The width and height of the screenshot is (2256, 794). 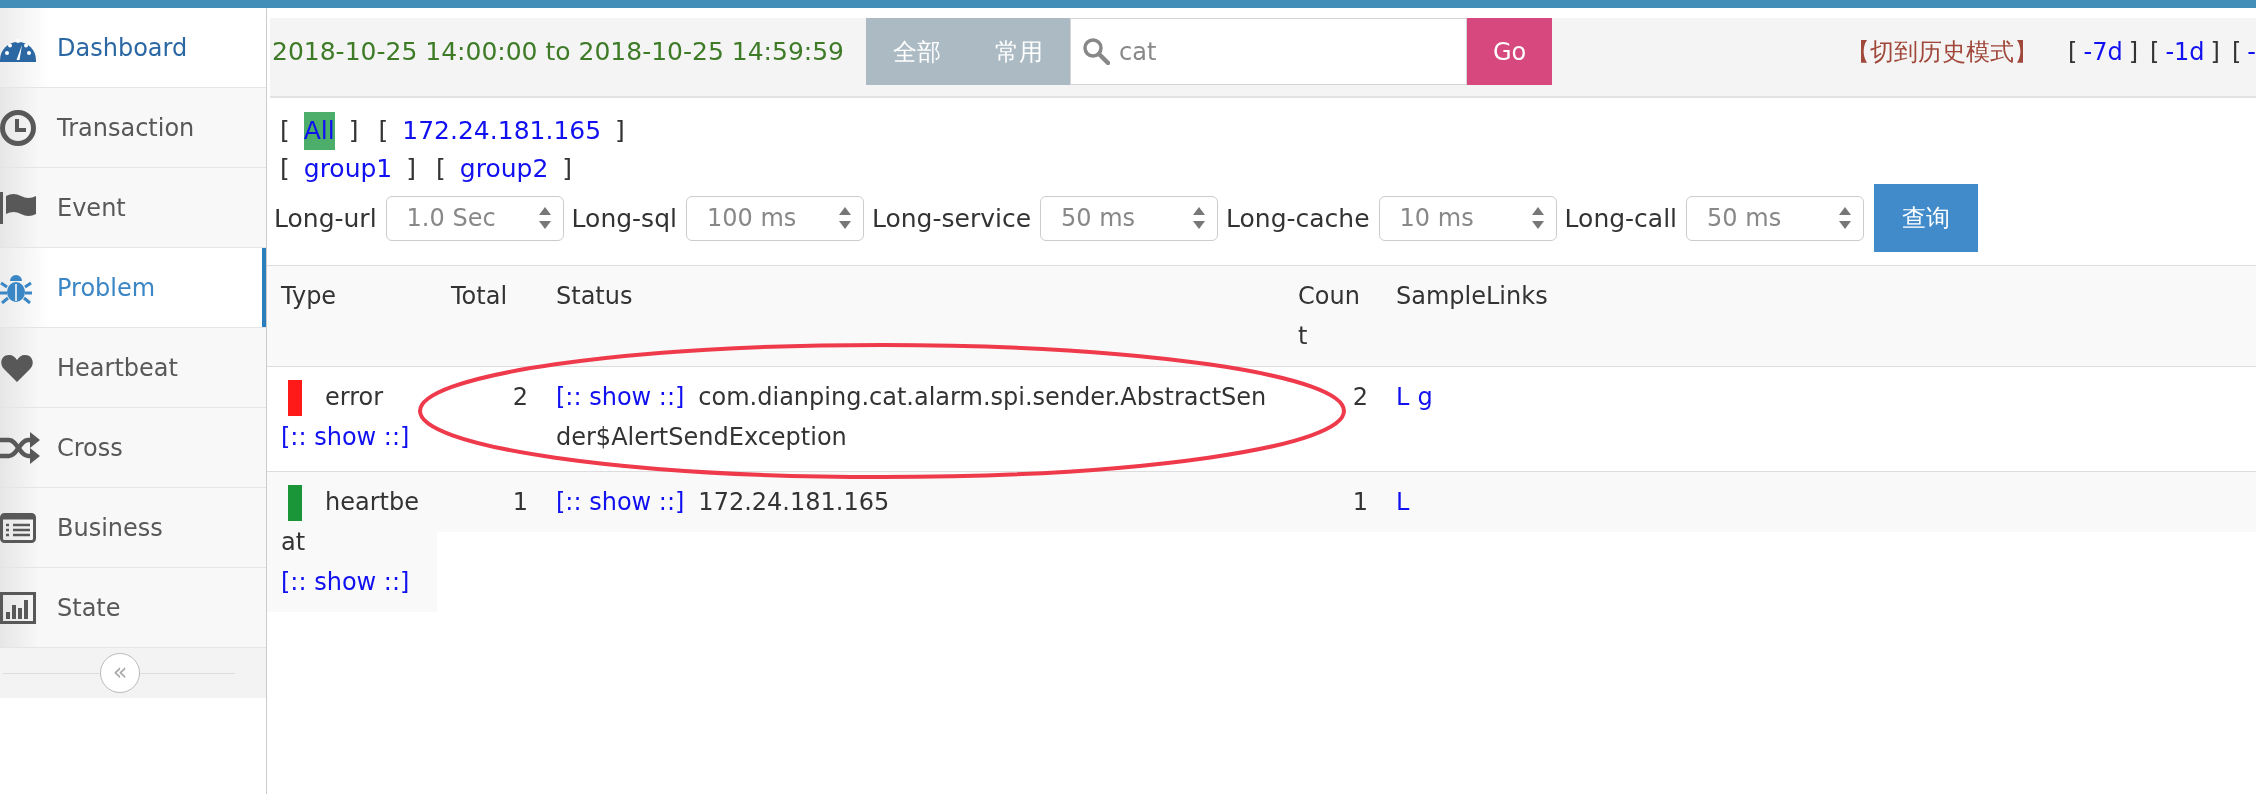 I want to click on clock-icon, so click(x=18, y=127).